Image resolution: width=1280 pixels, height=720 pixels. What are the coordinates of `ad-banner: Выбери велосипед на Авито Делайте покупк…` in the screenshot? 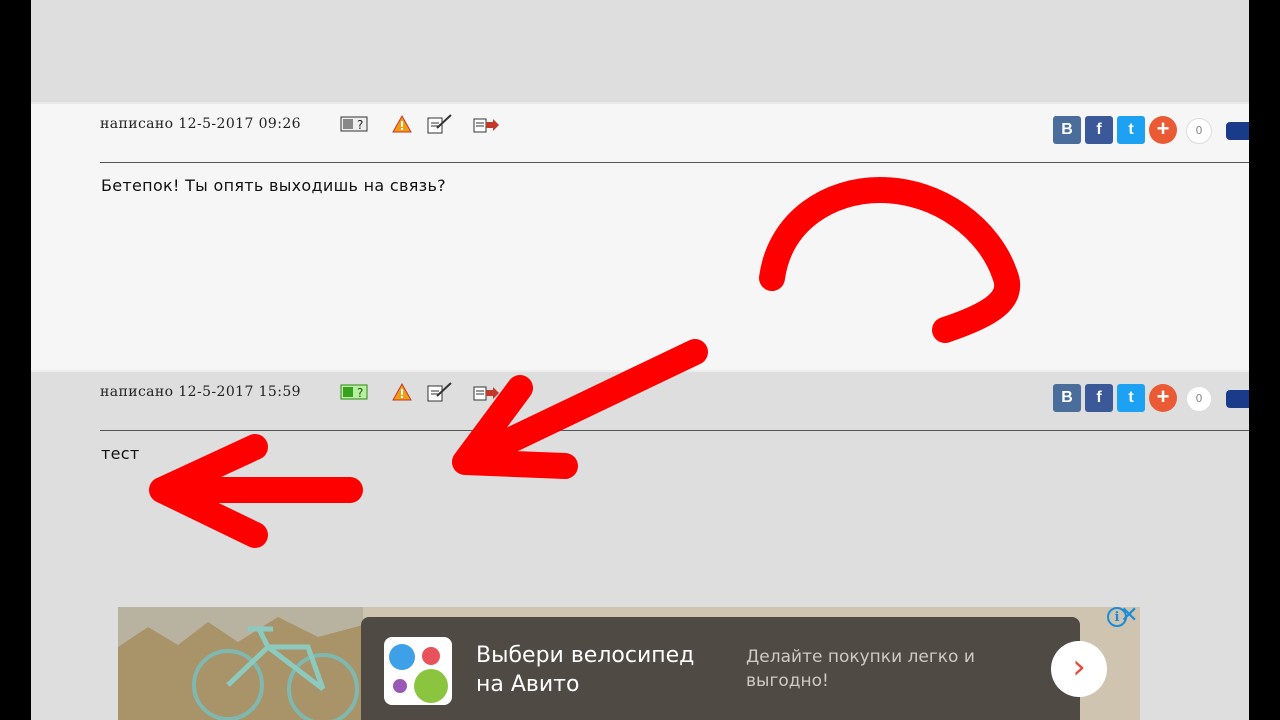 It's located at (629, 663).